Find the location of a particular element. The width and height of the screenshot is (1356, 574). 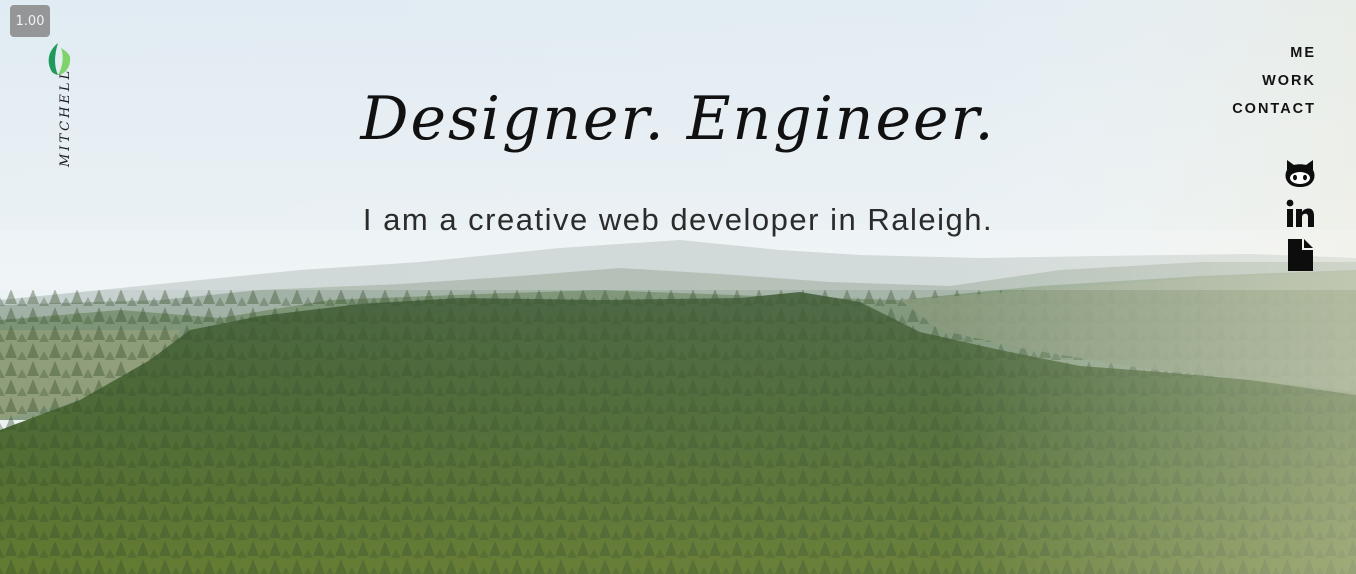

zoom-level-badge: 1.00 is located at coordinates (30, 21).